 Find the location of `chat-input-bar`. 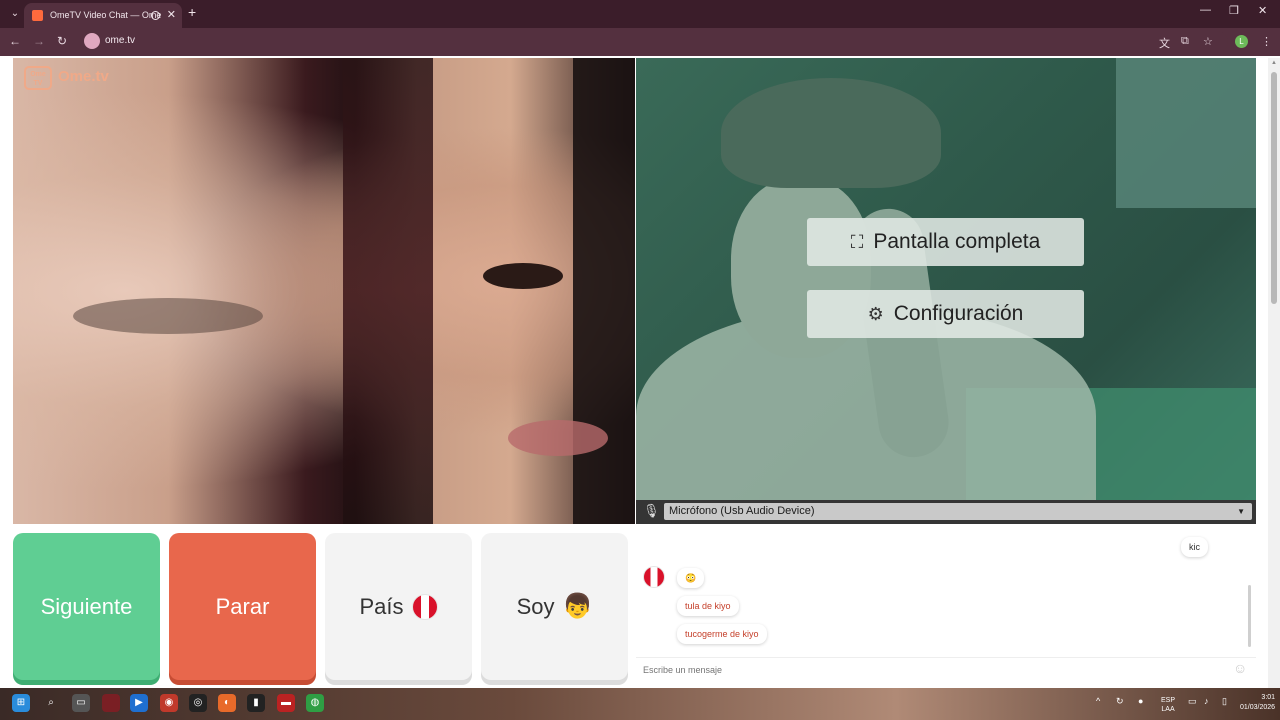

chat-input-bar is located at coordinates (946, 668).